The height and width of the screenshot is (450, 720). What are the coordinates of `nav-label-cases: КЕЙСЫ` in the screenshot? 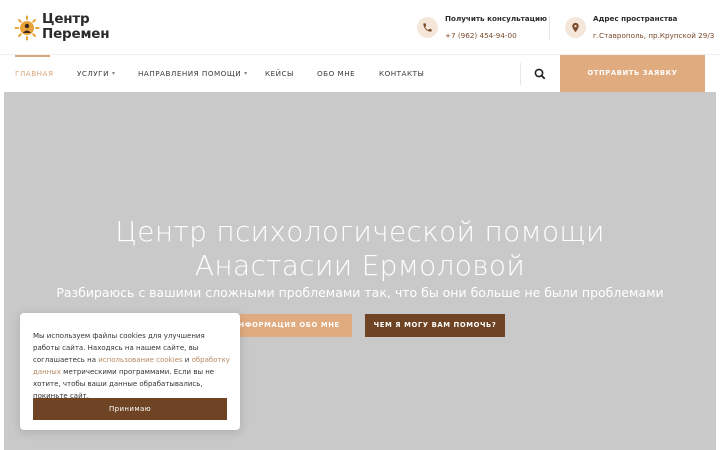 It's located at (279, 73).